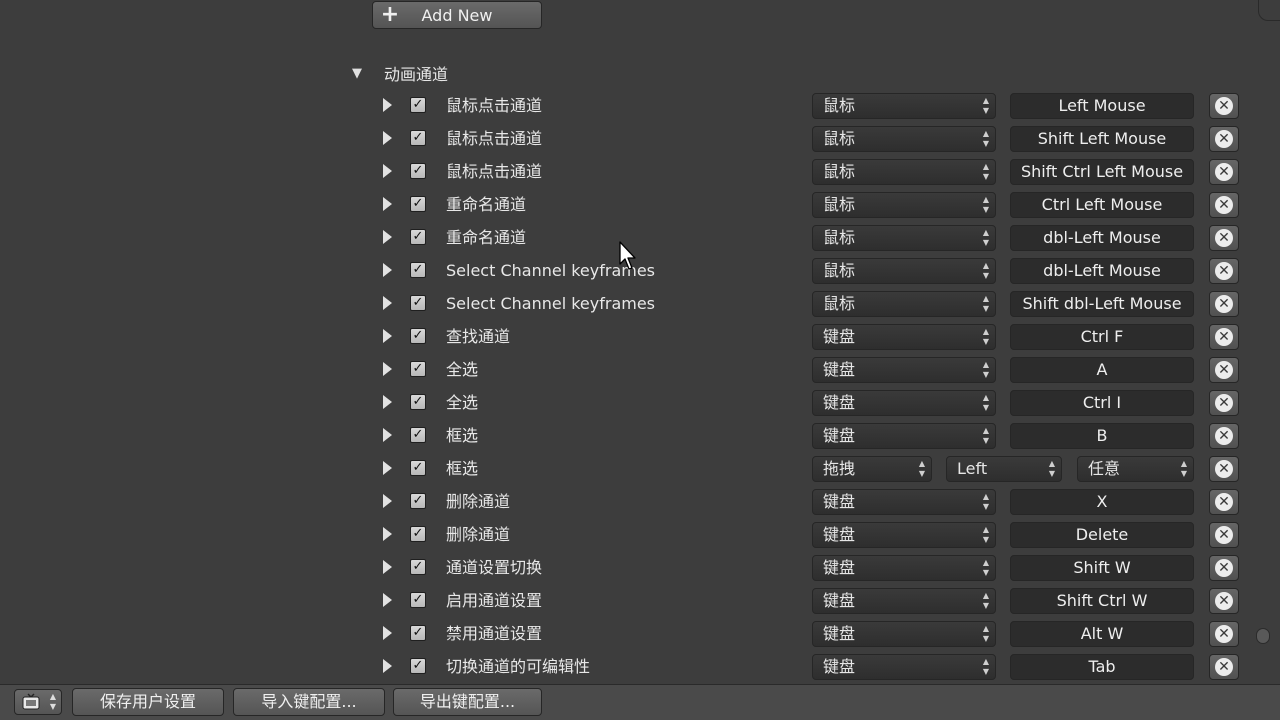 The width and height of the screenshot is (1280, 720). Describe the element at coordinates (1102, 436) in the screenshot. I see `key-binding-field: B` at that location.